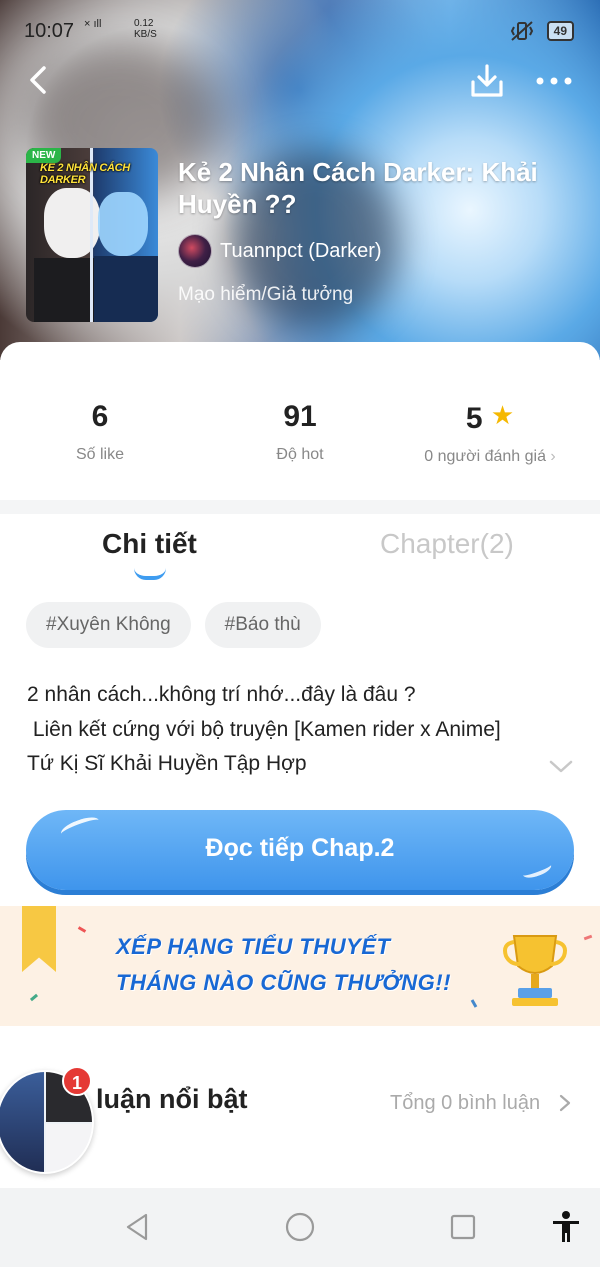 This screenshot has width=600, height=1267. I want to click on rating-label-row: 0 người đánh giá ›, so click(490, 457).